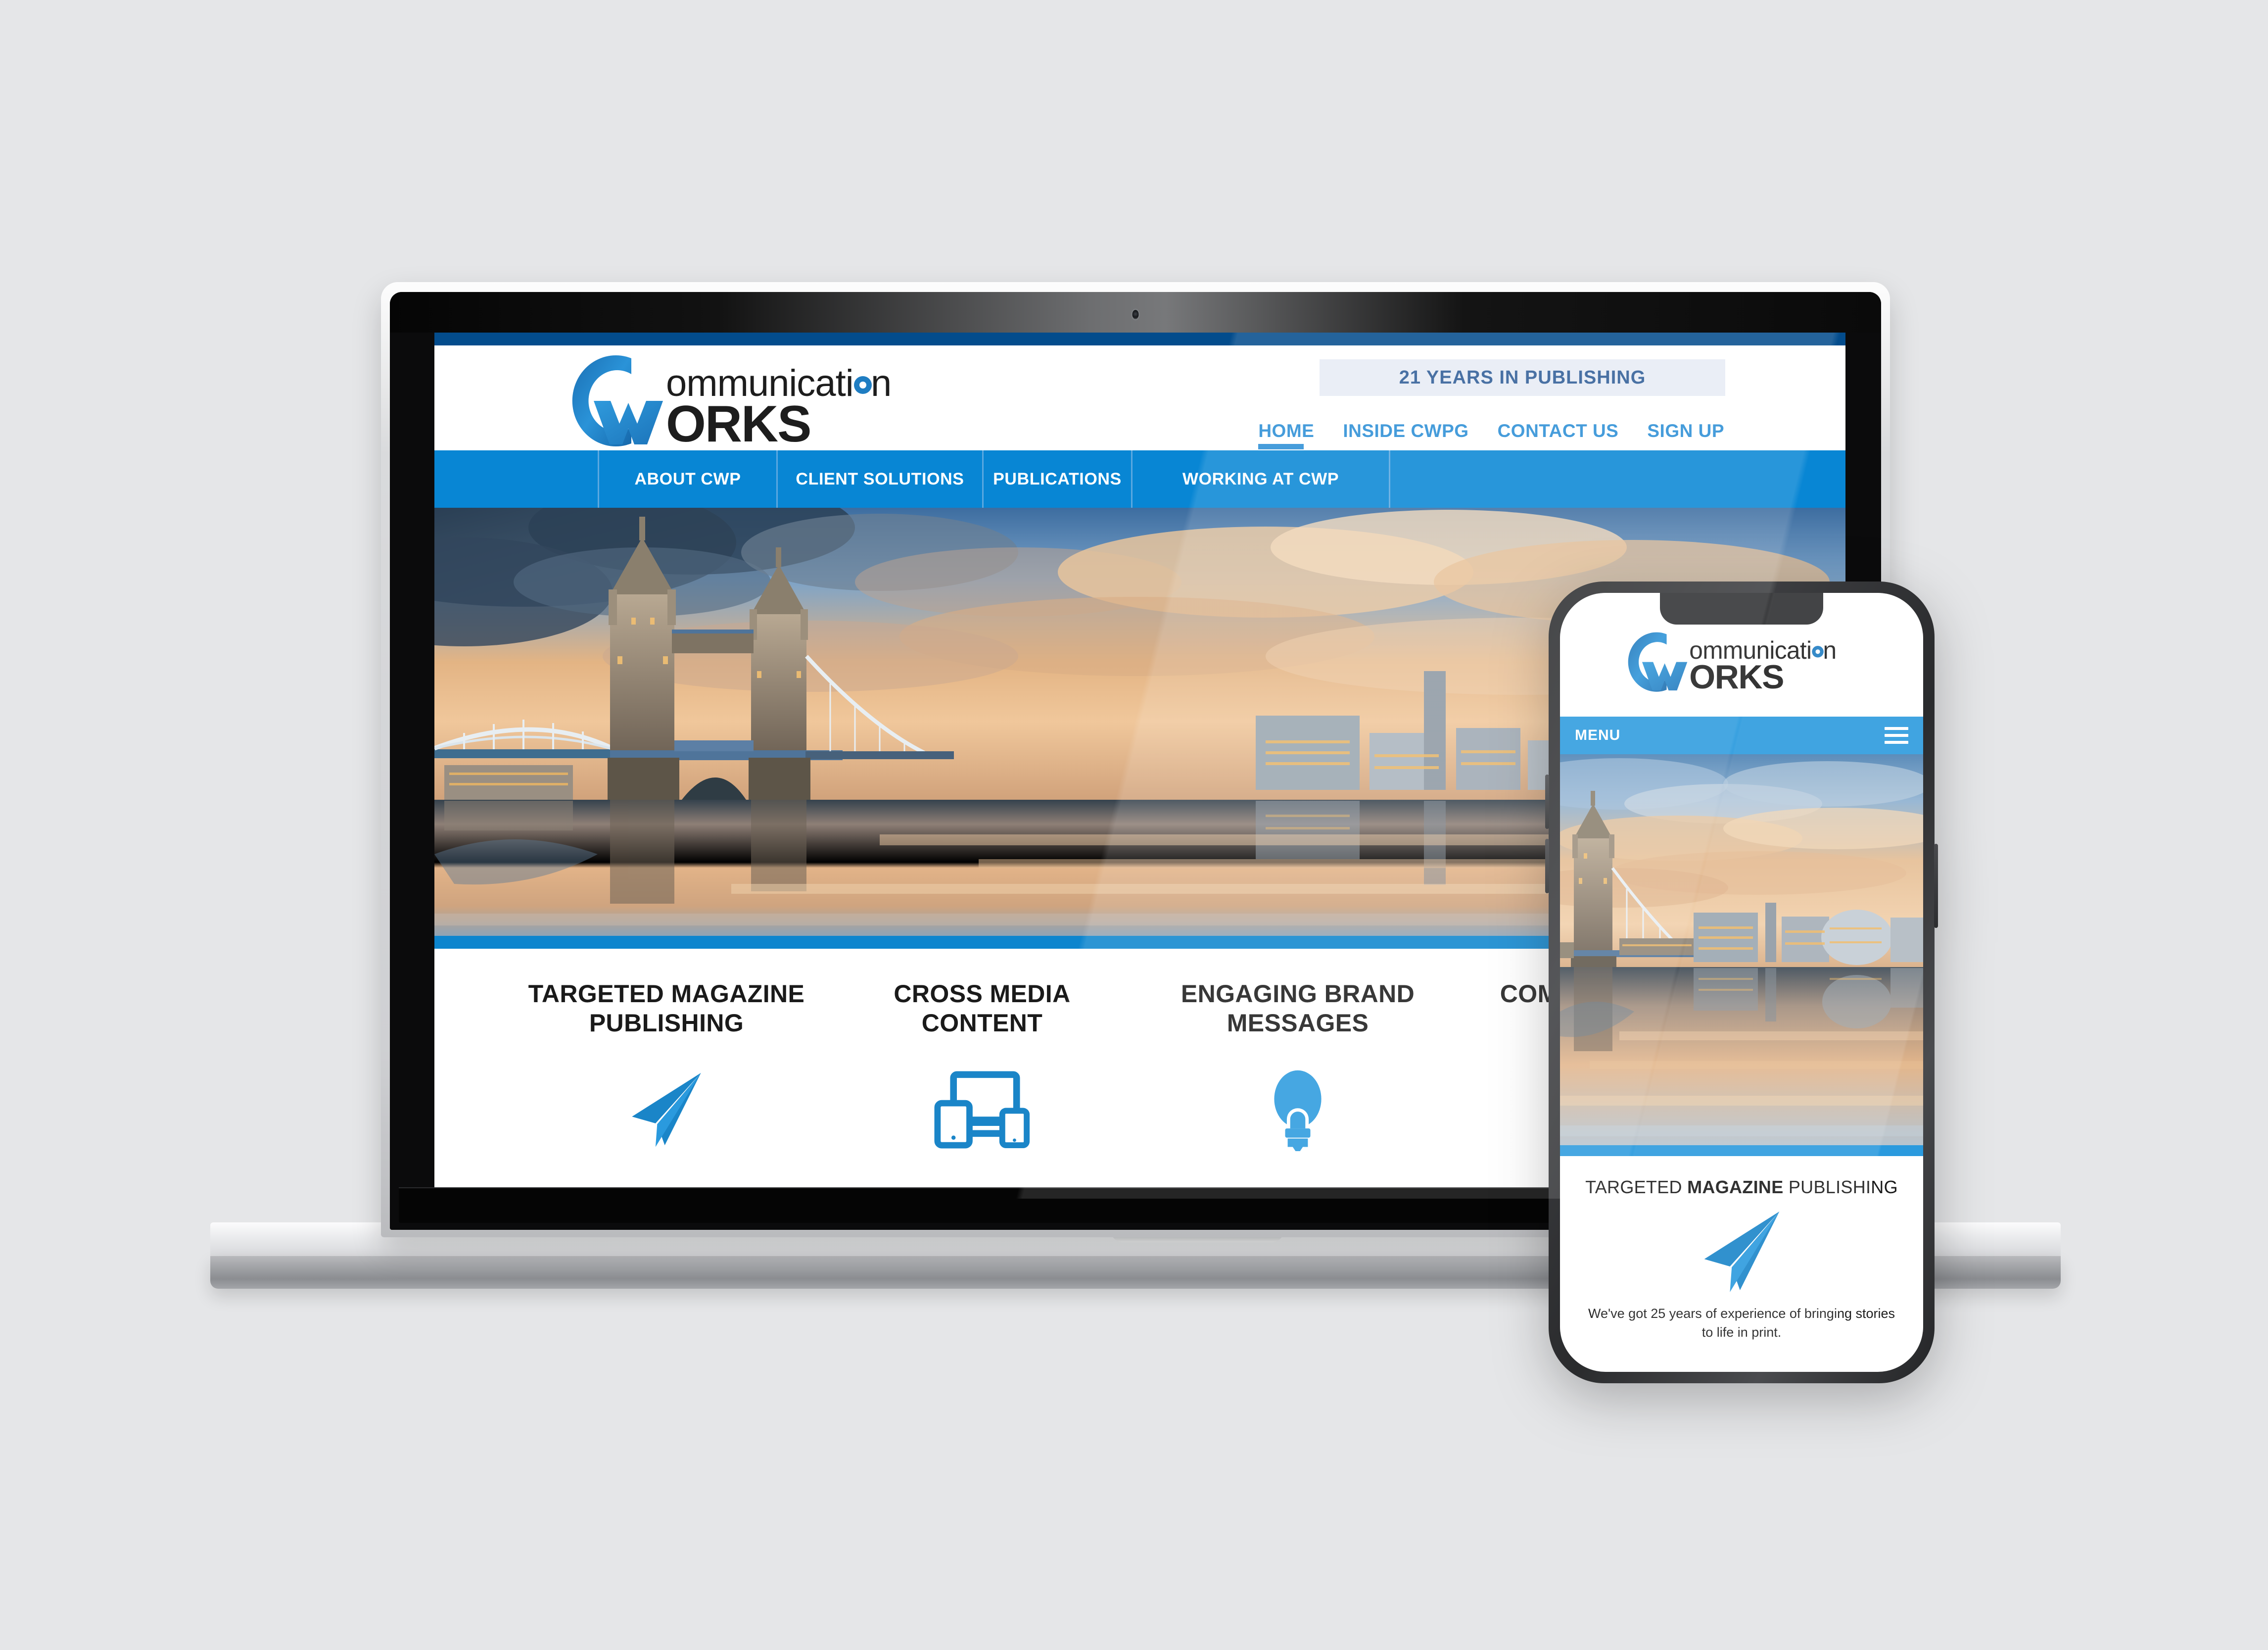 This screenshot has width=2268, height=1650. What do you see at coordinates (982, 1109) in the screenshot?
I see `devices-icon` at bounding box center [982, 1109].